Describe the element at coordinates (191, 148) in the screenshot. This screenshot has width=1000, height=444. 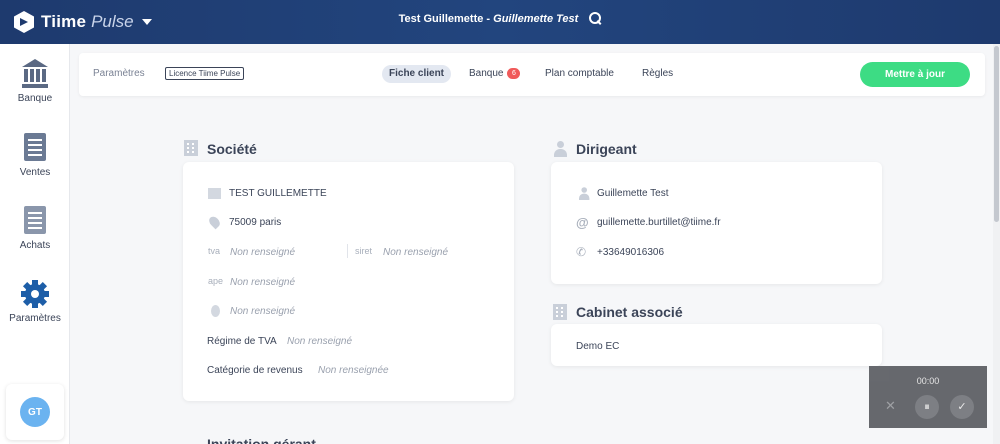
I see `building-icon` at that location.